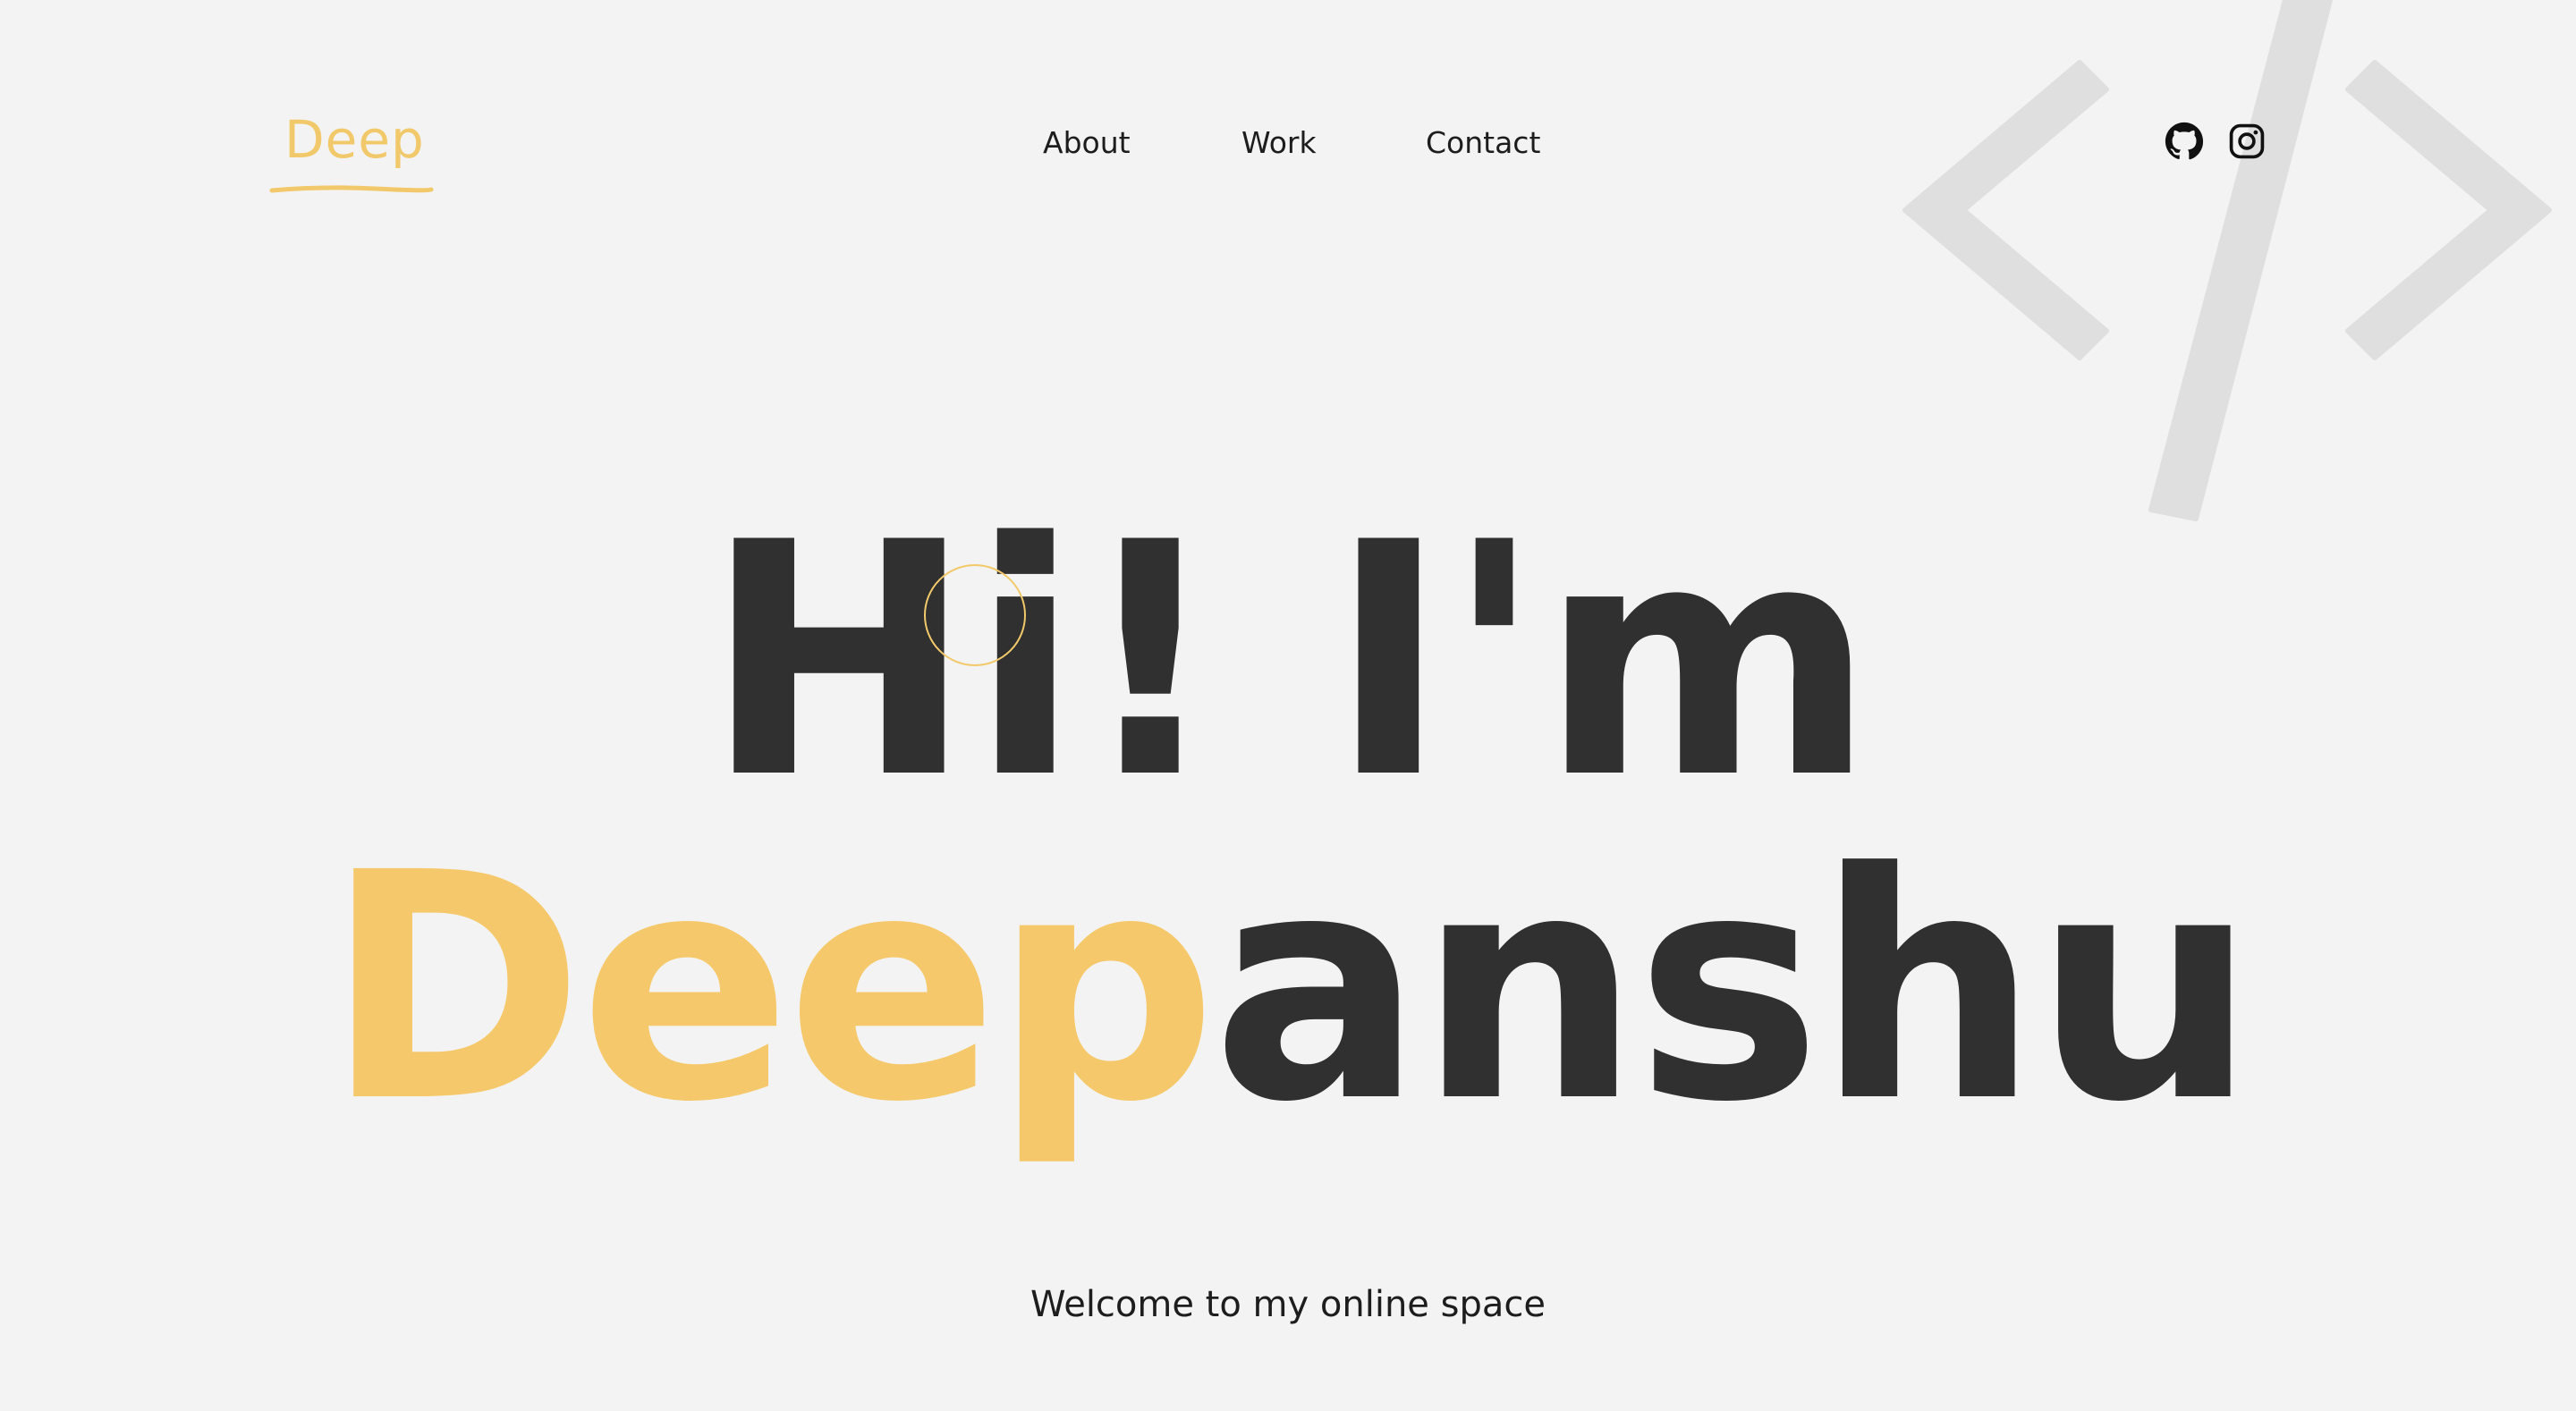 The width and height of the screenshot is (2576, 1411). Describe the element at coordinates (351, 189) in the screenshot. I see `logo-underline` at that location.